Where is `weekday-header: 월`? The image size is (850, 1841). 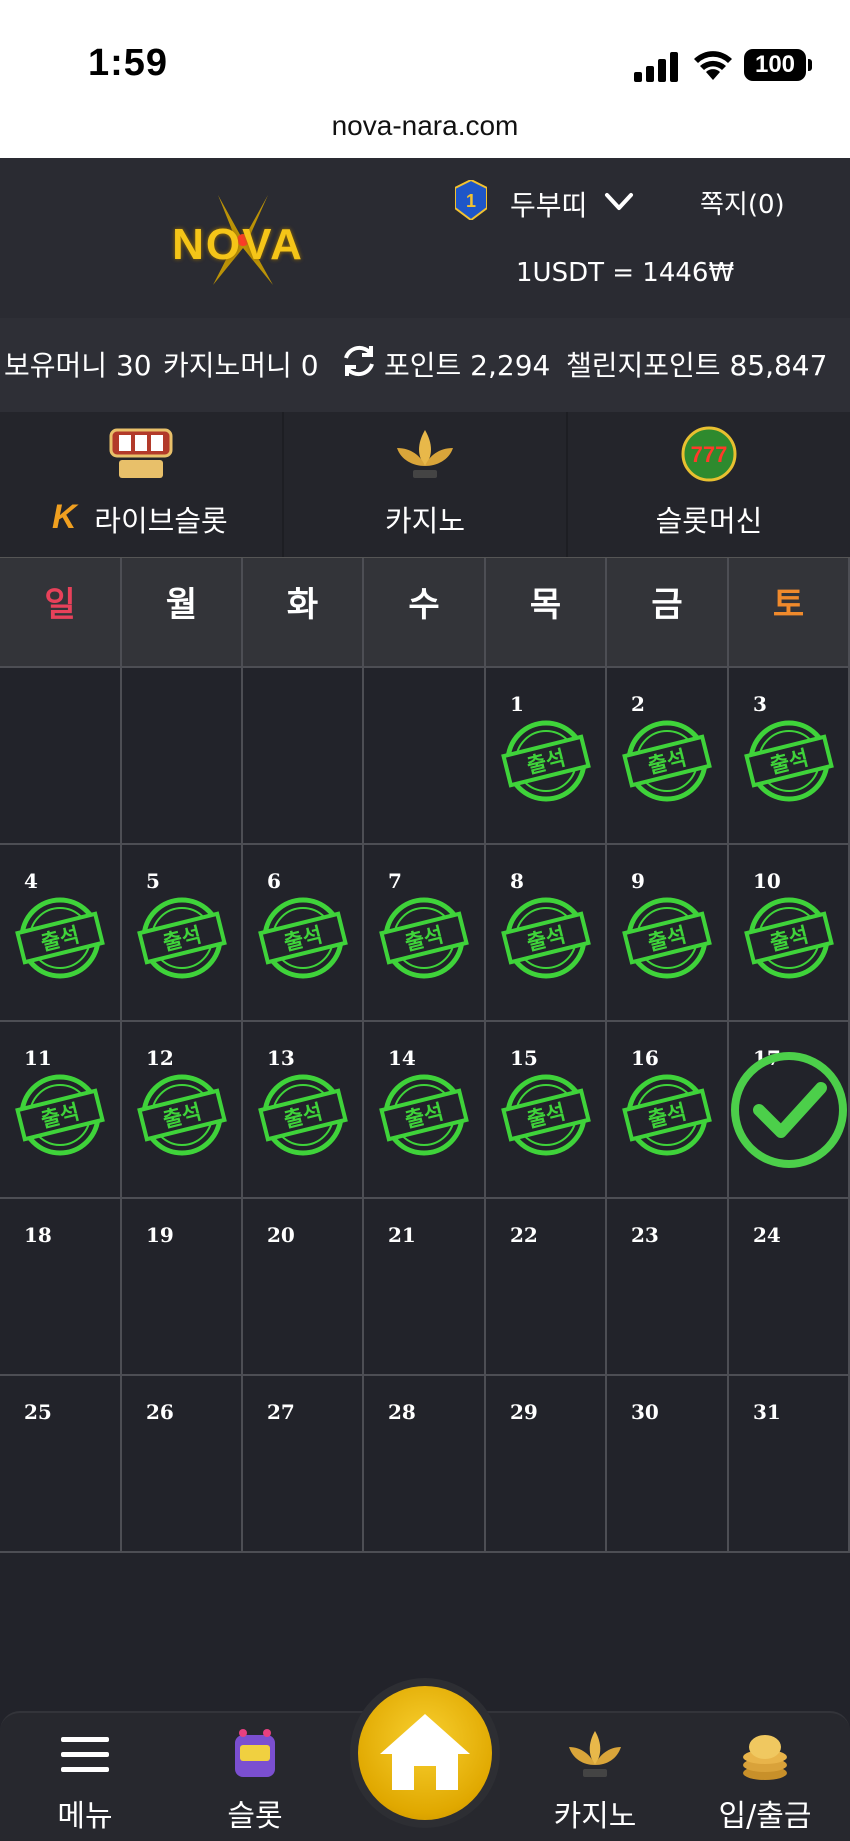 weekday-header: 월 is located at coordinates (182, 613).